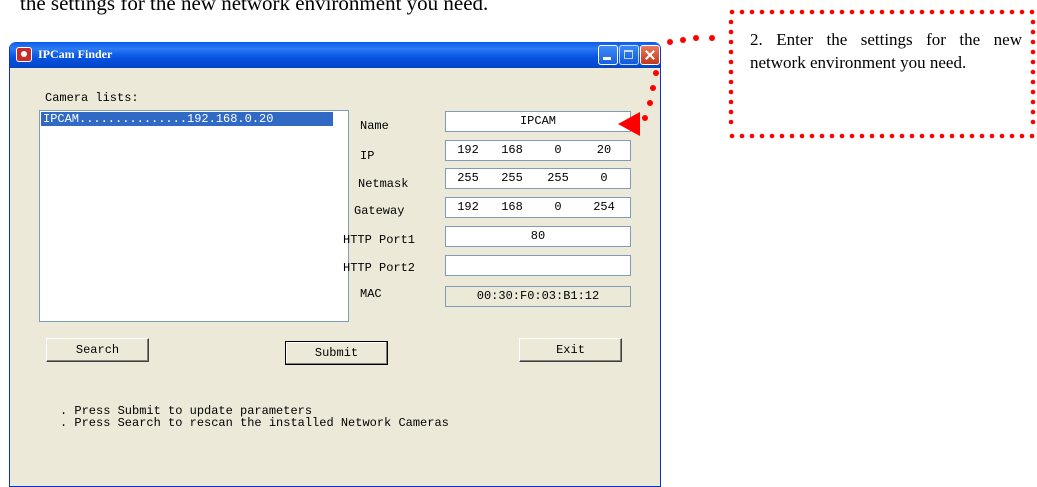 This screenshot has width=1037, height=487. What do you see at coordinates (674, 84) in the screenshot?
I see `callout-connector` at bounding box center [674, 84].